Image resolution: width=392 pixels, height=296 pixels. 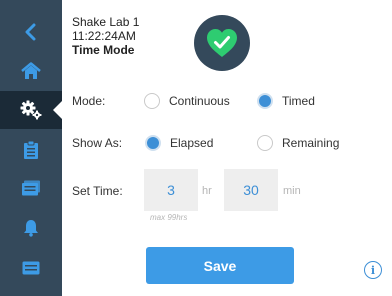 I want to click on mode-timed-radio, so click(x=265, y=101).